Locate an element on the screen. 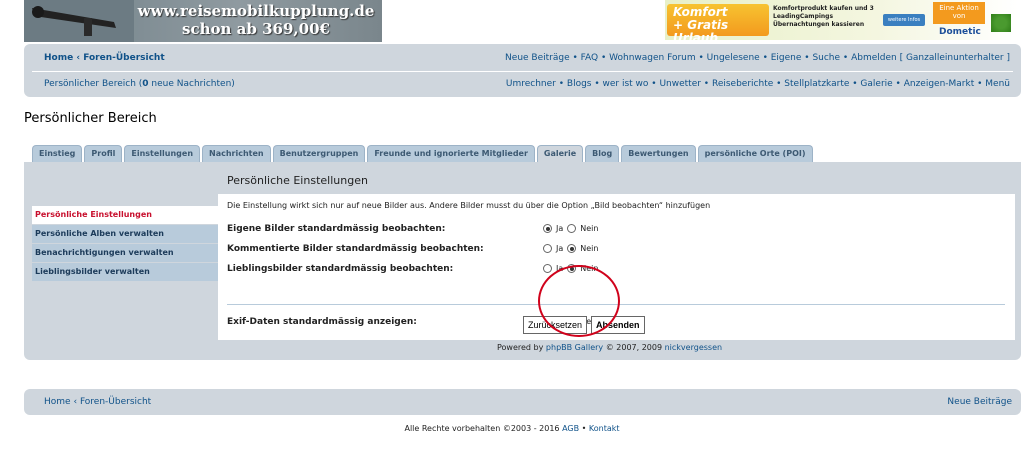  trailer-hitch-icon is located at coordinates (79, 21).